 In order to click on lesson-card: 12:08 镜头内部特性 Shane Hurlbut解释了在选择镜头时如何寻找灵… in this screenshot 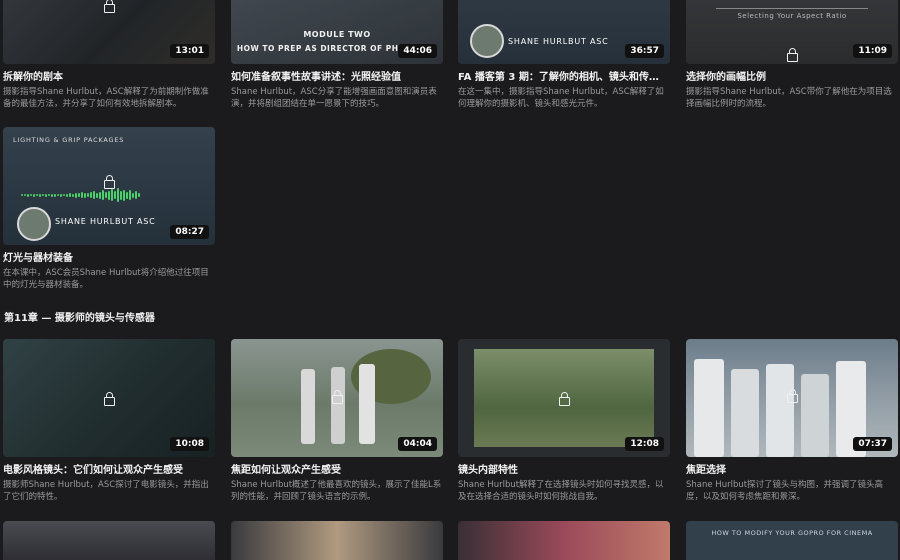, I will do `click(564, 421)`.